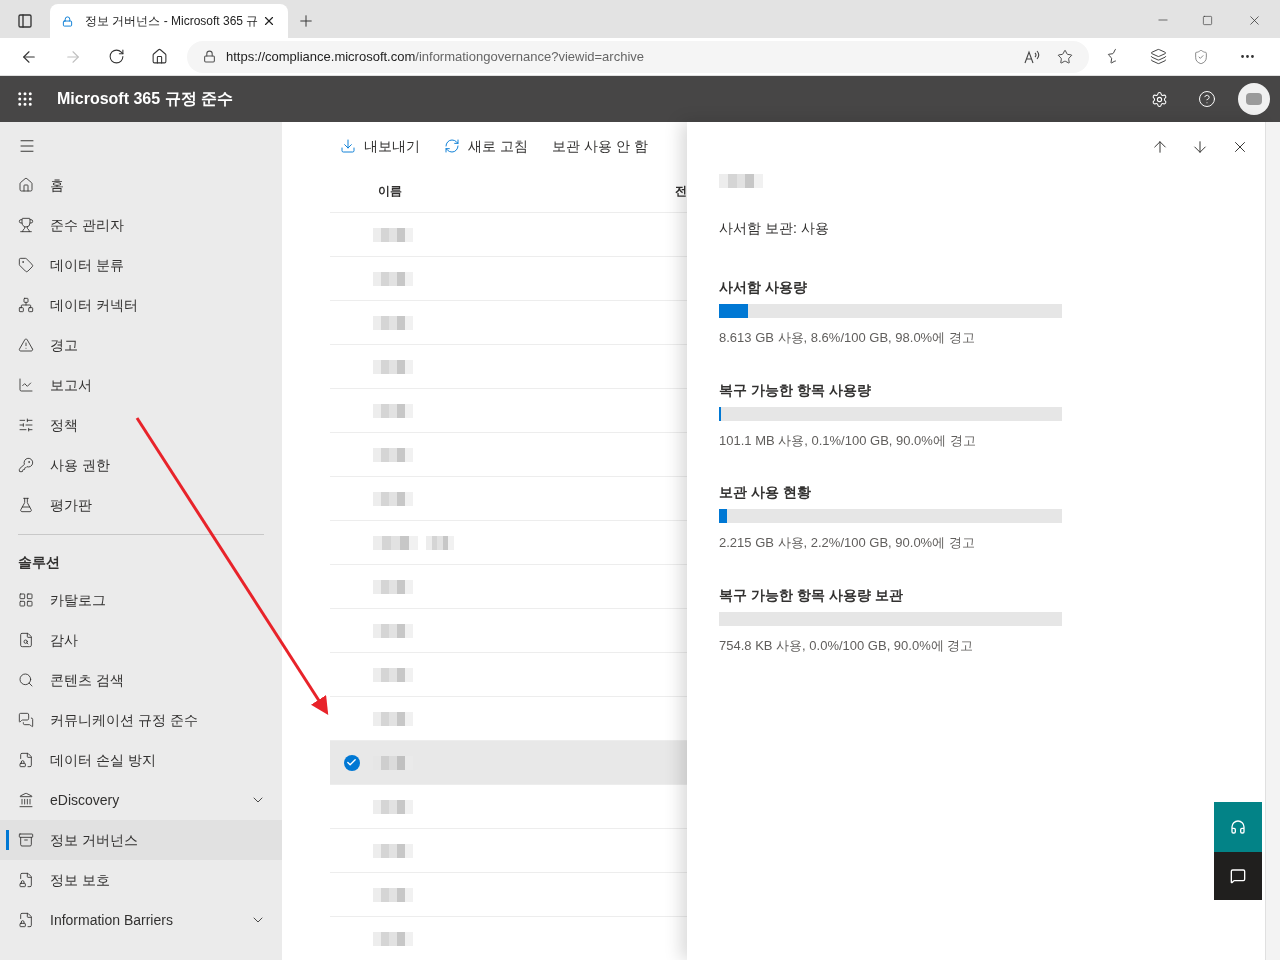  What do you see at coordinates (384, 146) in the screenshot?
I see `toolbar-button: 내보내기` at bounding box center [384, 146].